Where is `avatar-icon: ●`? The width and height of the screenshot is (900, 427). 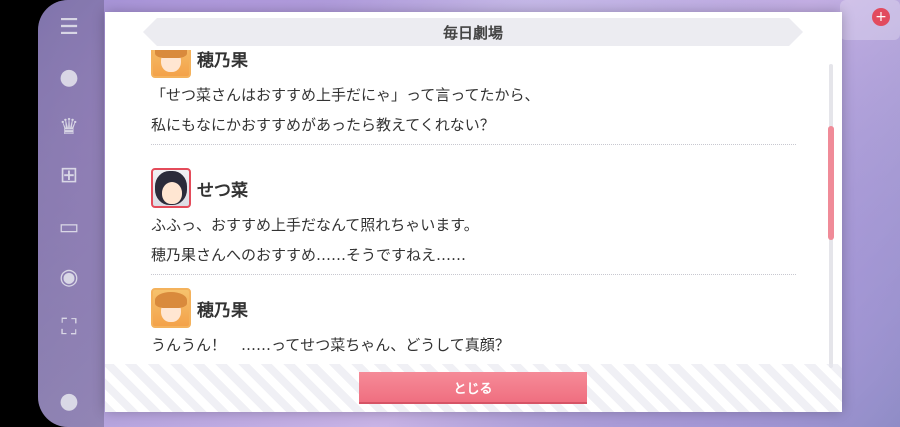
avatar-icon: ● is located at coordinates (69, 401).